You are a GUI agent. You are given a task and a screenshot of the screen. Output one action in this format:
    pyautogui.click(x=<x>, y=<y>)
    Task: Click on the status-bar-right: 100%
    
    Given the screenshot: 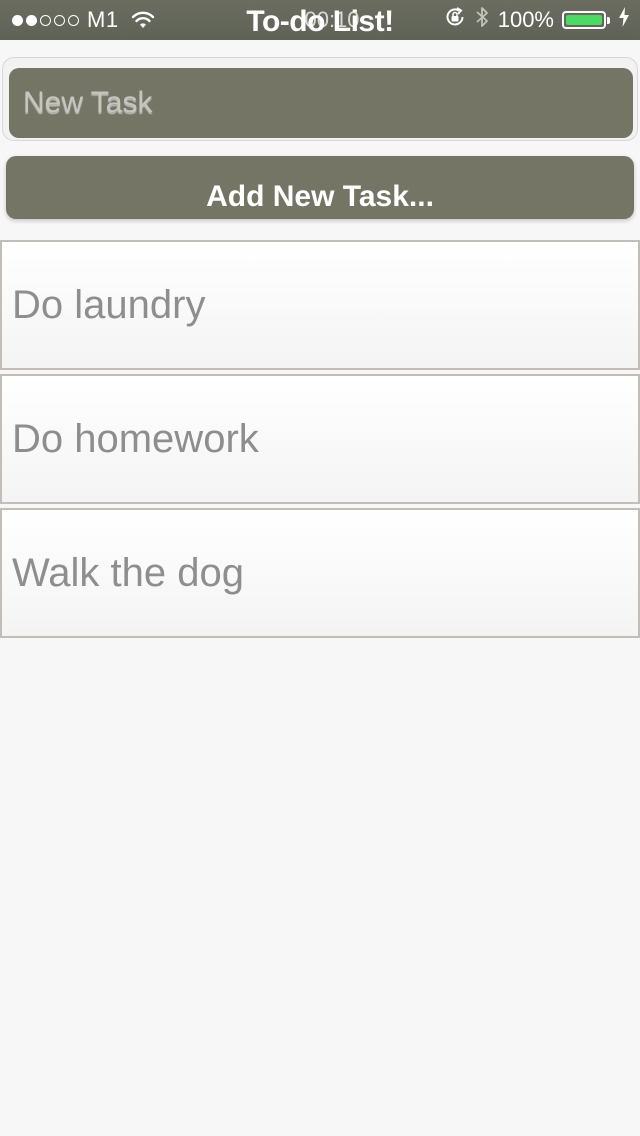 What is the action you would take?
    pyautogui.click(x=533, y=20)
    